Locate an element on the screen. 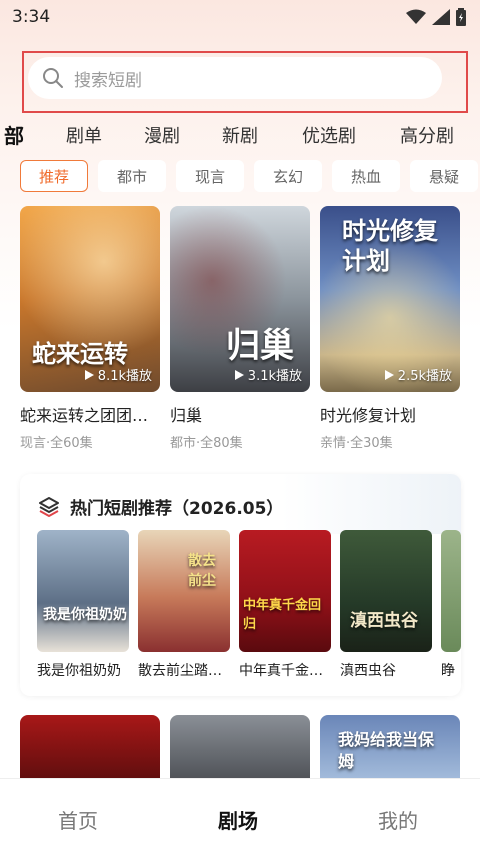 The image size is (480, 853). hot-drama-poster: 我是你祖奶奶 is located at coordinates (83, 591).